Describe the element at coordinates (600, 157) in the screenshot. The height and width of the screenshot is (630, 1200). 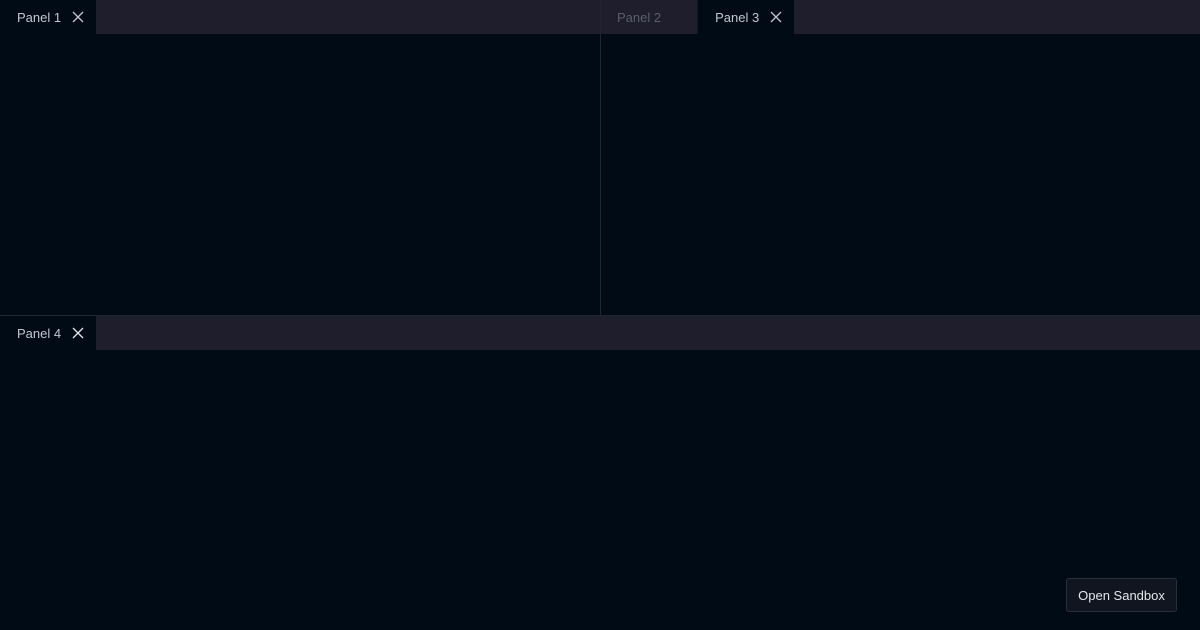
I see `vertical-splitter` at that location.